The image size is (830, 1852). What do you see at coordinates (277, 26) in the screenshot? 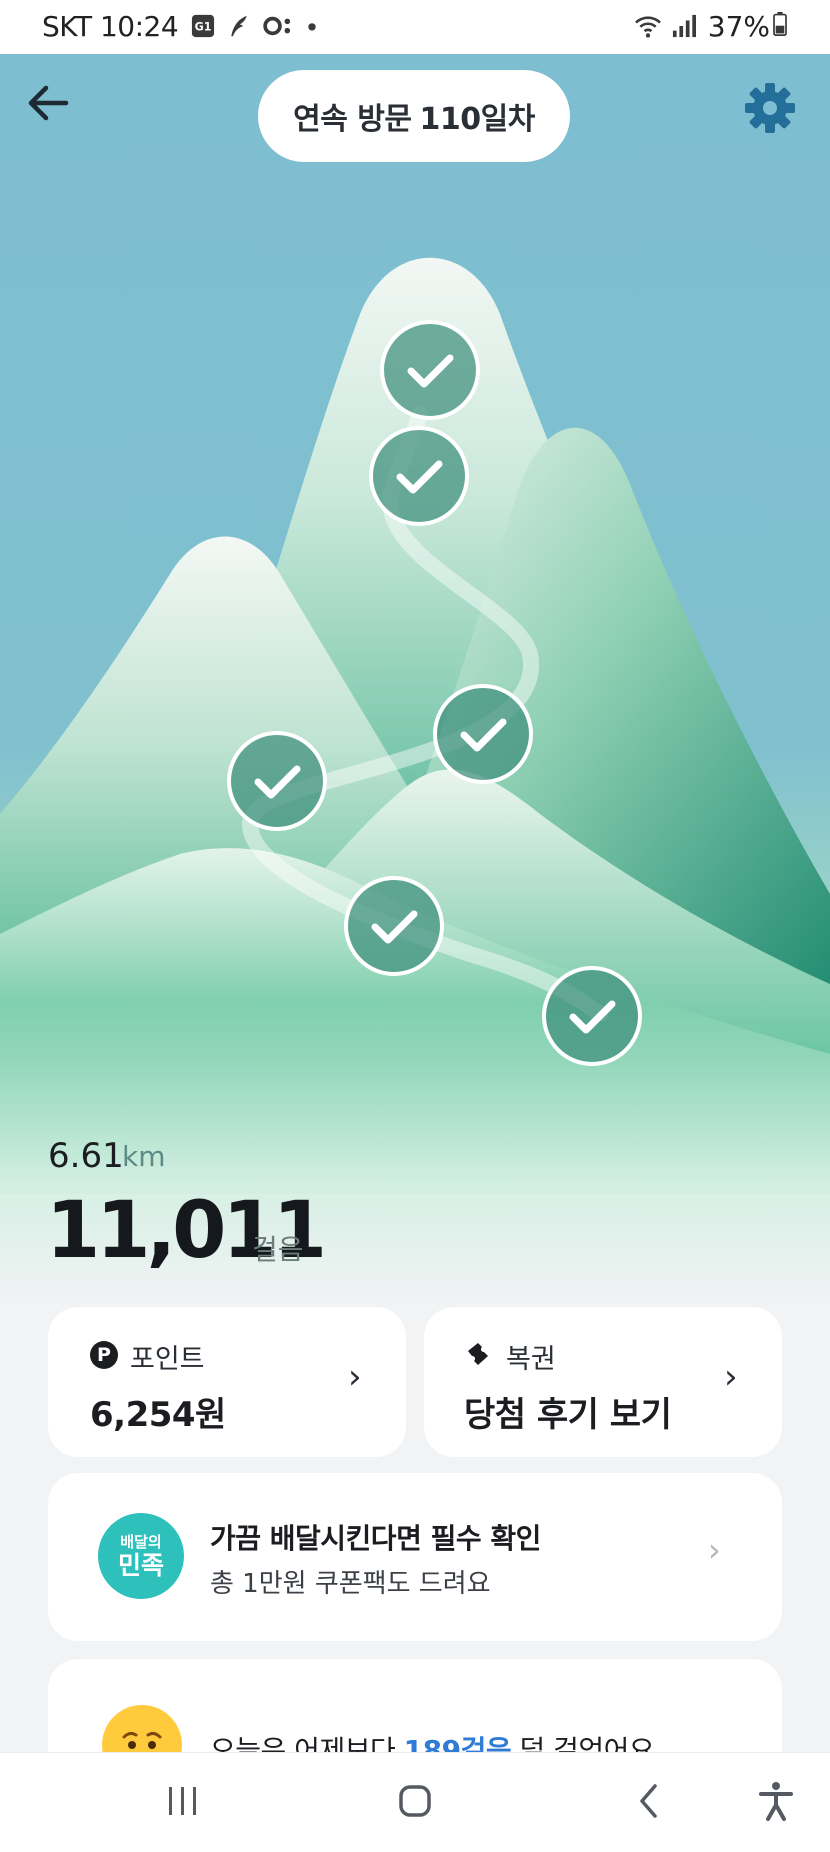
I see `oo-icon` at bounding box center [277, 26].